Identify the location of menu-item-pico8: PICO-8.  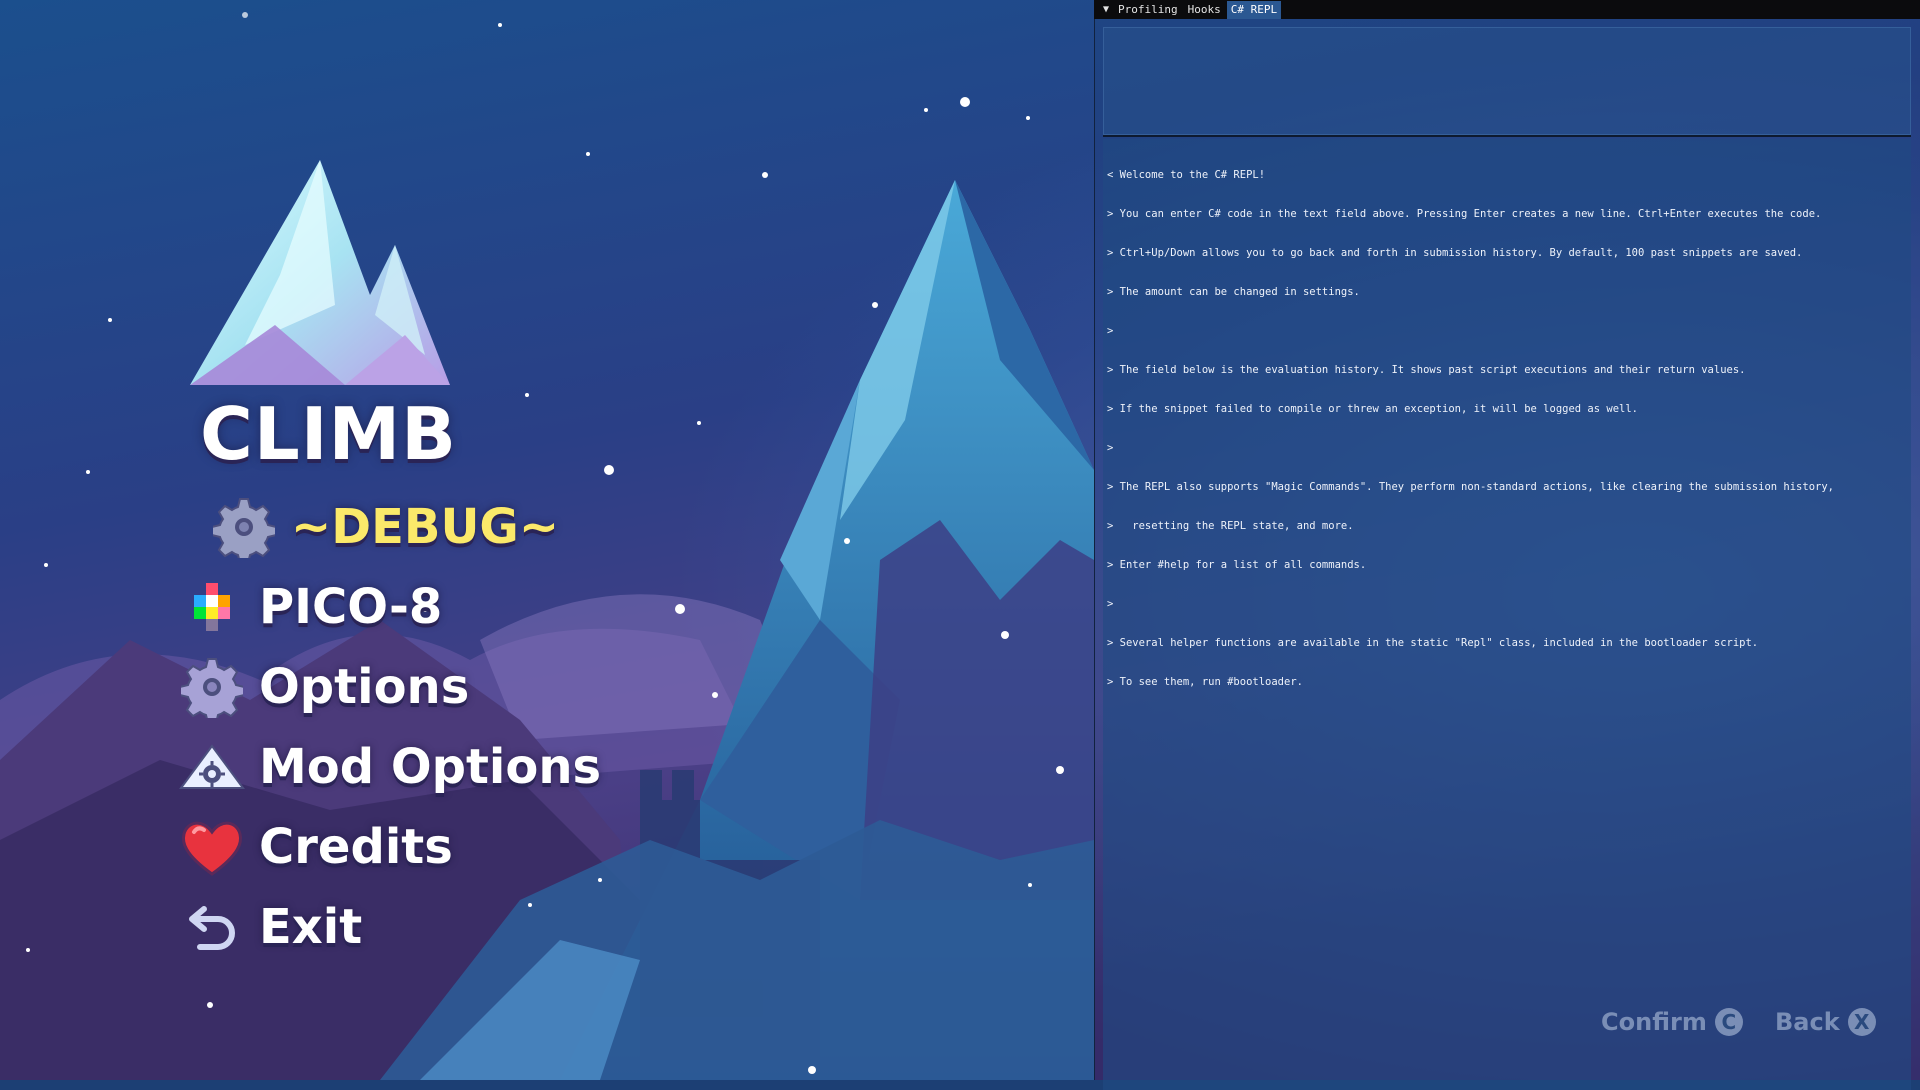
(309, 607).